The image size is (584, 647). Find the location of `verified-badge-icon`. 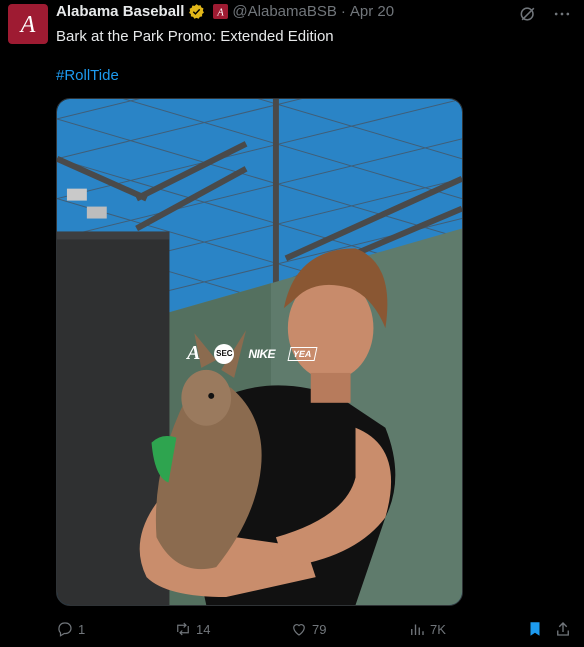

verified-badge-icon is located at coordinates (196, 11).